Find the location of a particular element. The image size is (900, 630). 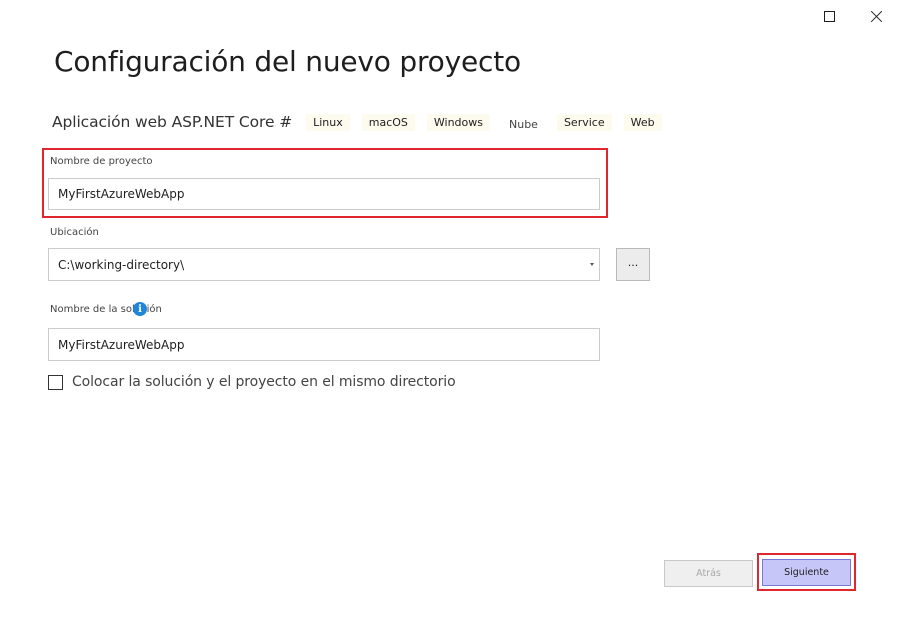

info-icon: i is located at coordinates (140, 309).